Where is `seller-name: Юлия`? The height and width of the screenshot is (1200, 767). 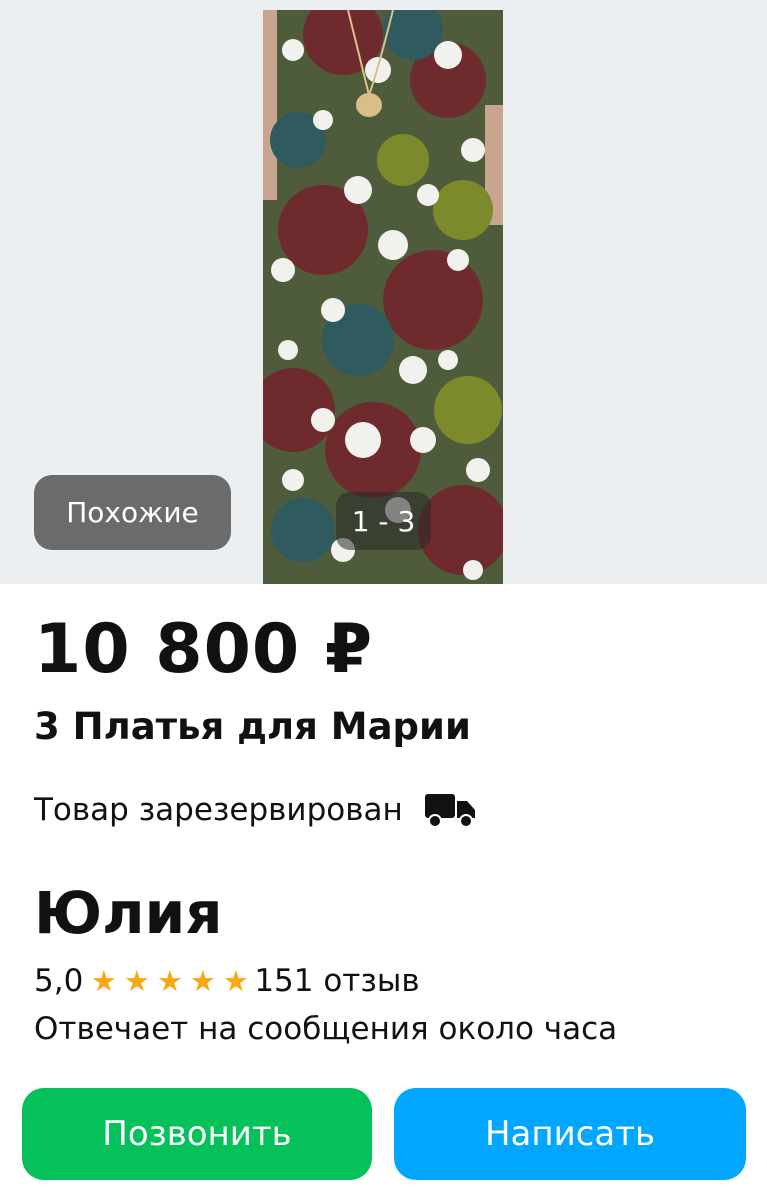
seller-name: Юлия is located at coordinates (128, 913).